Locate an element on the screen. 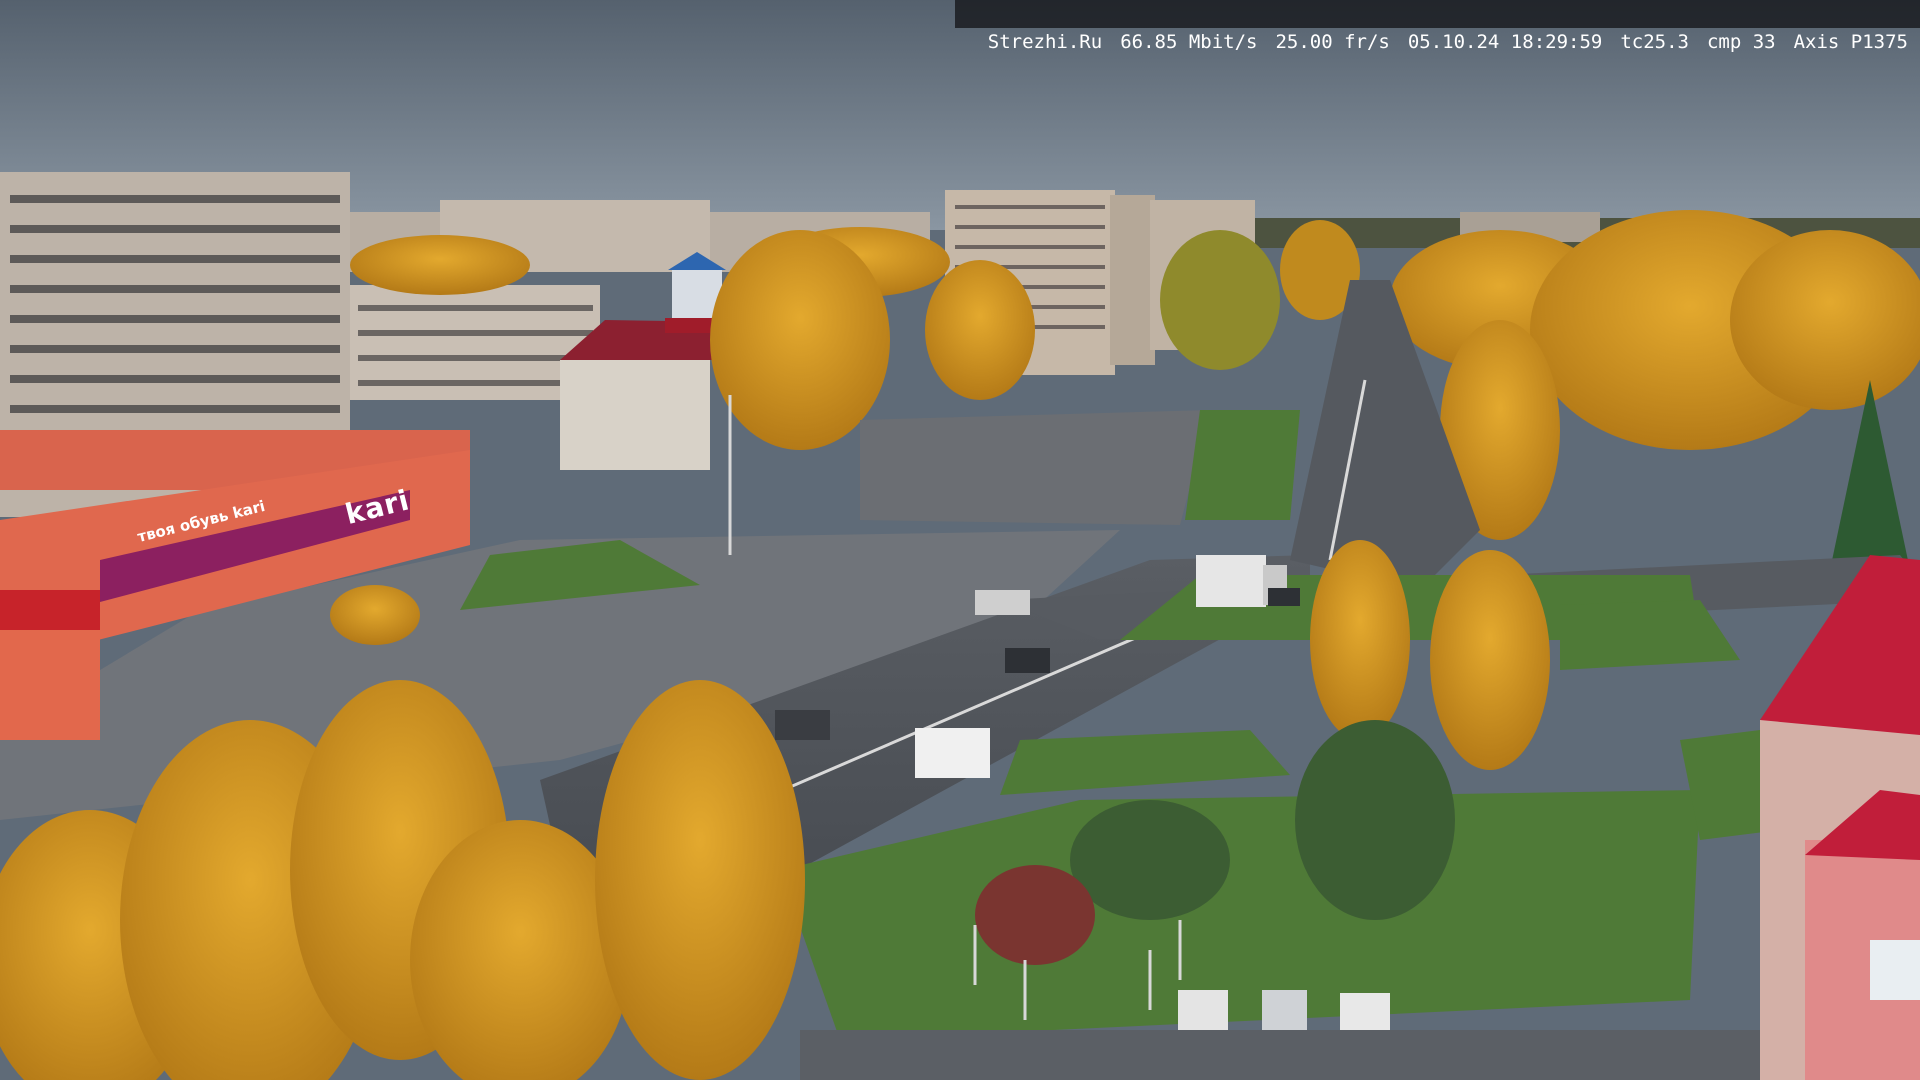 Image resolution: width=1920 pixels, height=1080 pixels. kari-store-sign: твоя обувь kari kari is located at coordinates (274, 538).